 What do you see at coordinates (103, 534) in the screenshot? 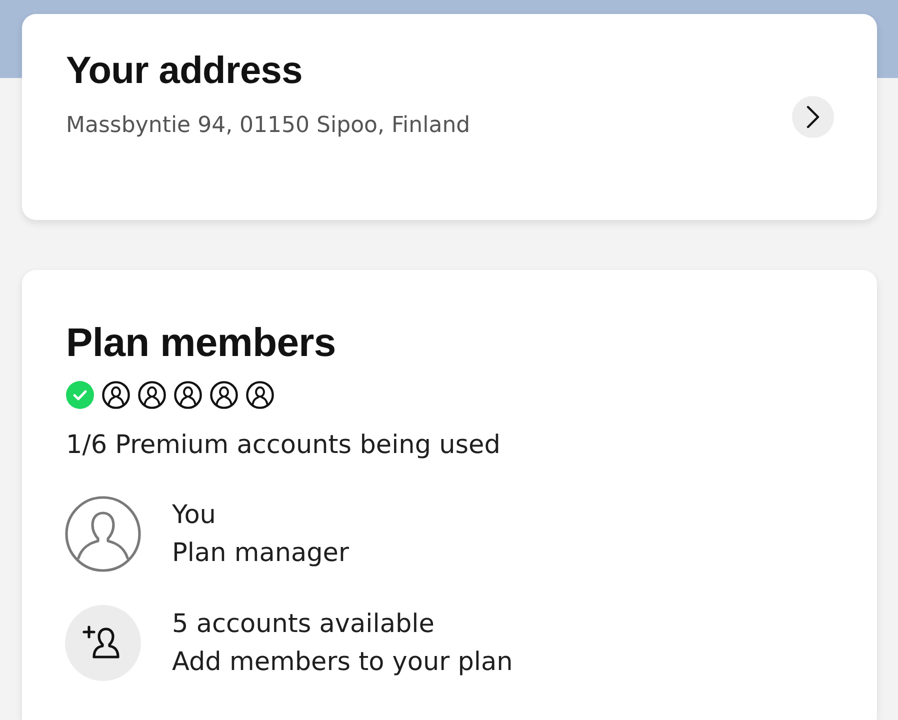
I see `user-avatar-icon` at bounding box center [103, 534].